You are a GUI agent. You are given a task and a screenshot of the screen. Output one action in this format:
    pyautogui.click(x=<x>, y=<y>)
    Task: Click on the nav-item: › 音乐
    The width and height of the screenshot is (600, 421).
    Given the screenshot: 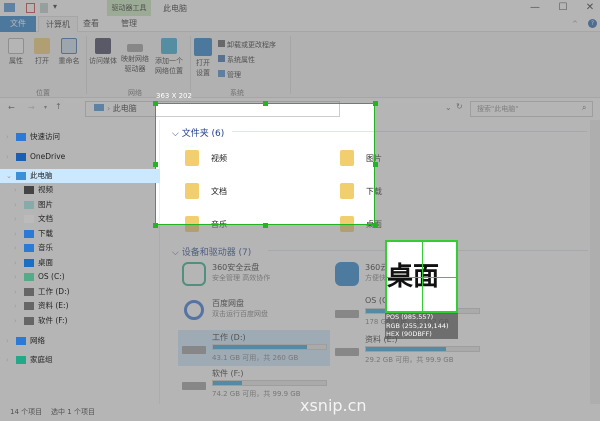 What is the action you would take?
    pyautogui.click(x=80, y=248)
    